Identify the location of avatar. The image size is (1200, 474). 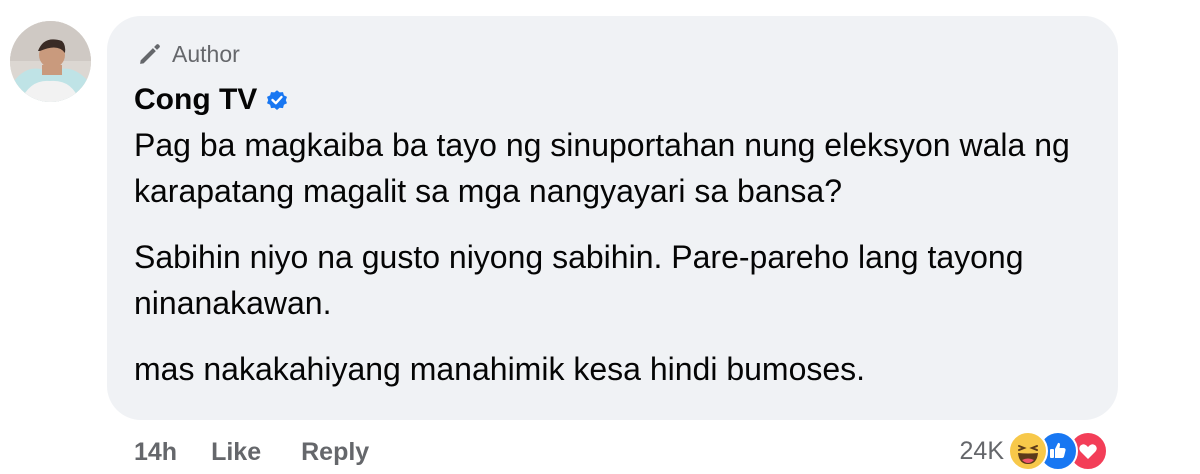
(50, 61).